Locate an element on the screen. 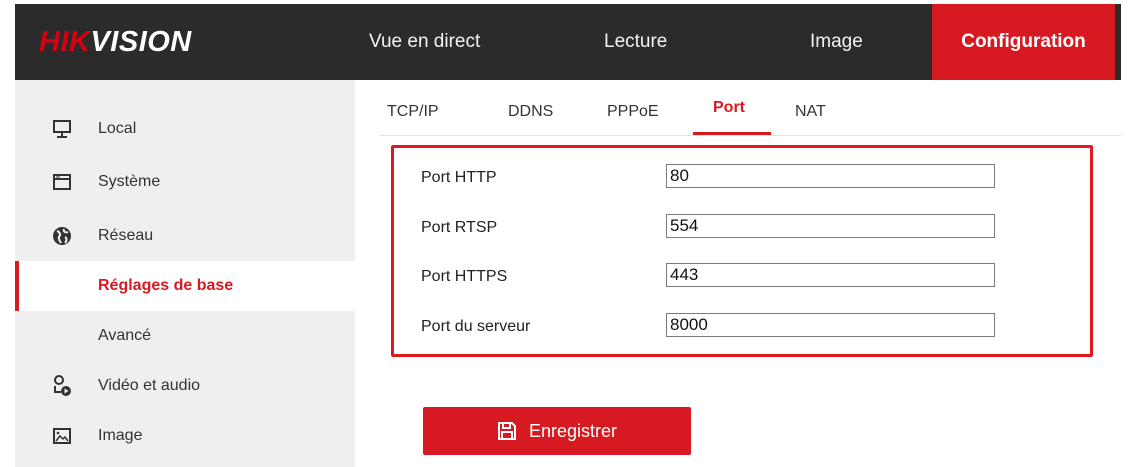 The width and height of the screenshot is (1136, 467). sidebar-item-label: Local is located at coordinates (117, 128).